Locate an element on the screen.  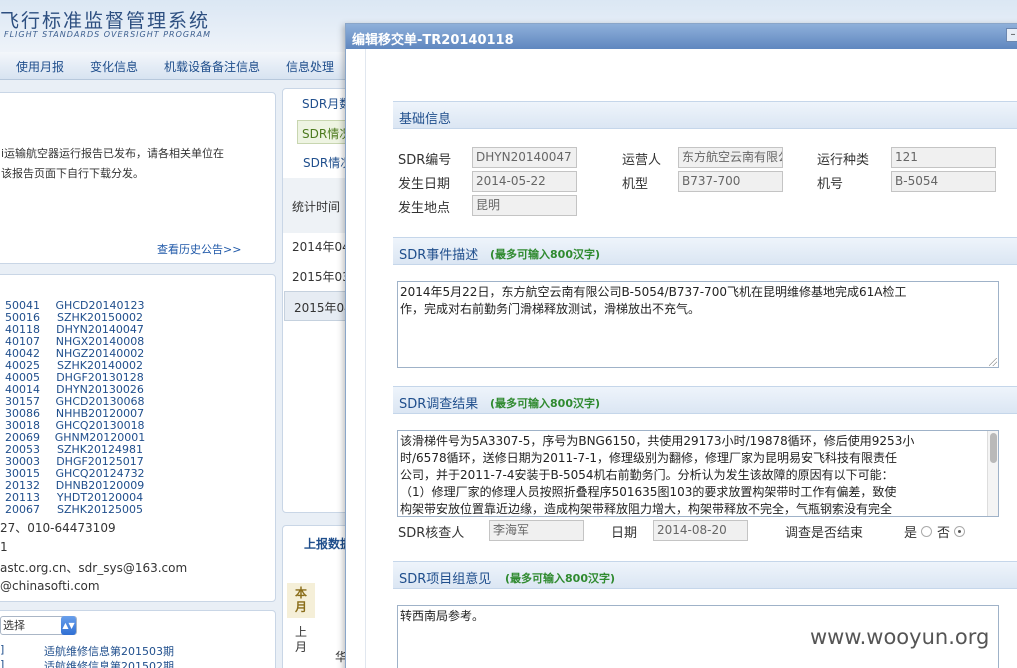
nav-change-info: 变化信息 is located at coordinates (114, 66).